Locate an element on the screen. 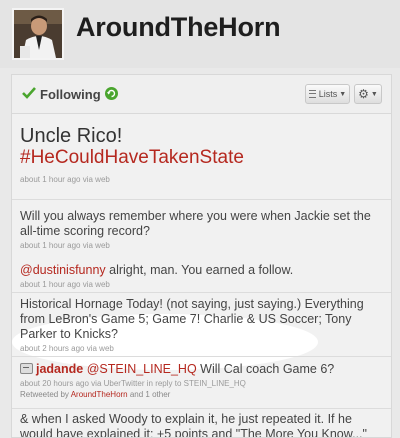 The image size is (400, 438). settings-button: ⚙ ▼ is located at coordinates (368, 94).